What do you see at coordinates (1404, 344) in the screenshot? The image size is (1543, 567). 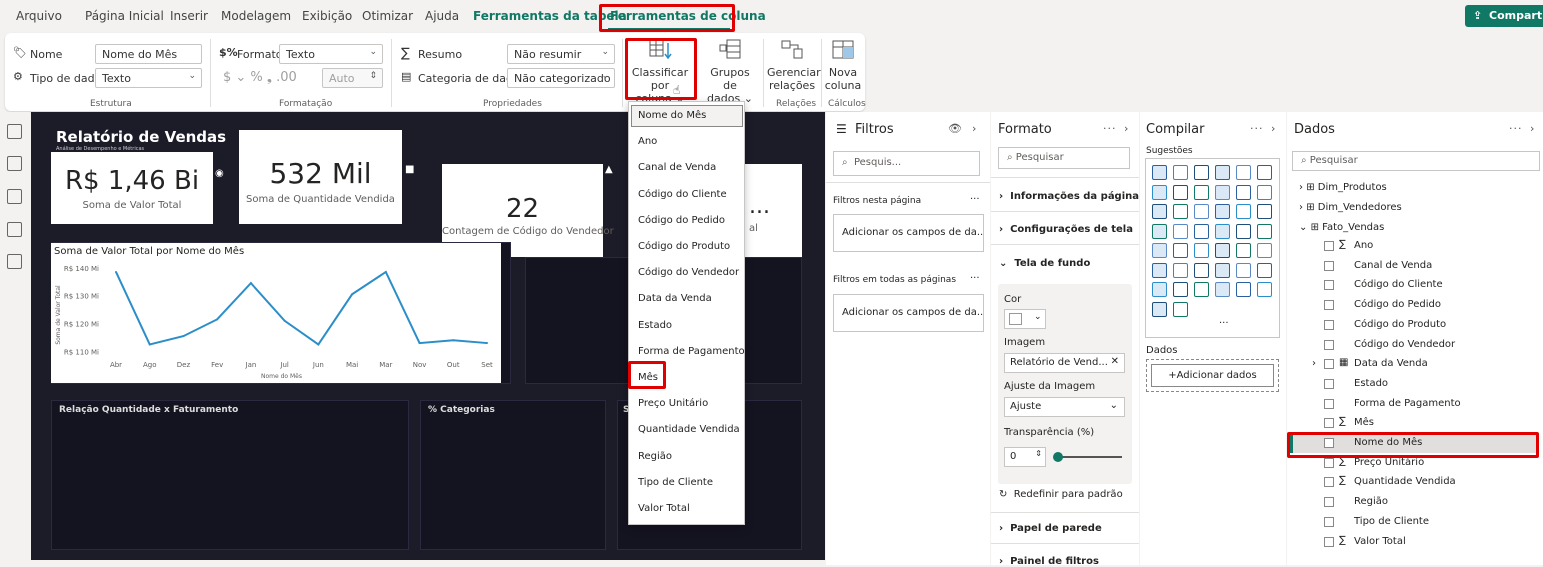 I see `field-name: Código do Vendedor` at bounding box center [1404, 344].